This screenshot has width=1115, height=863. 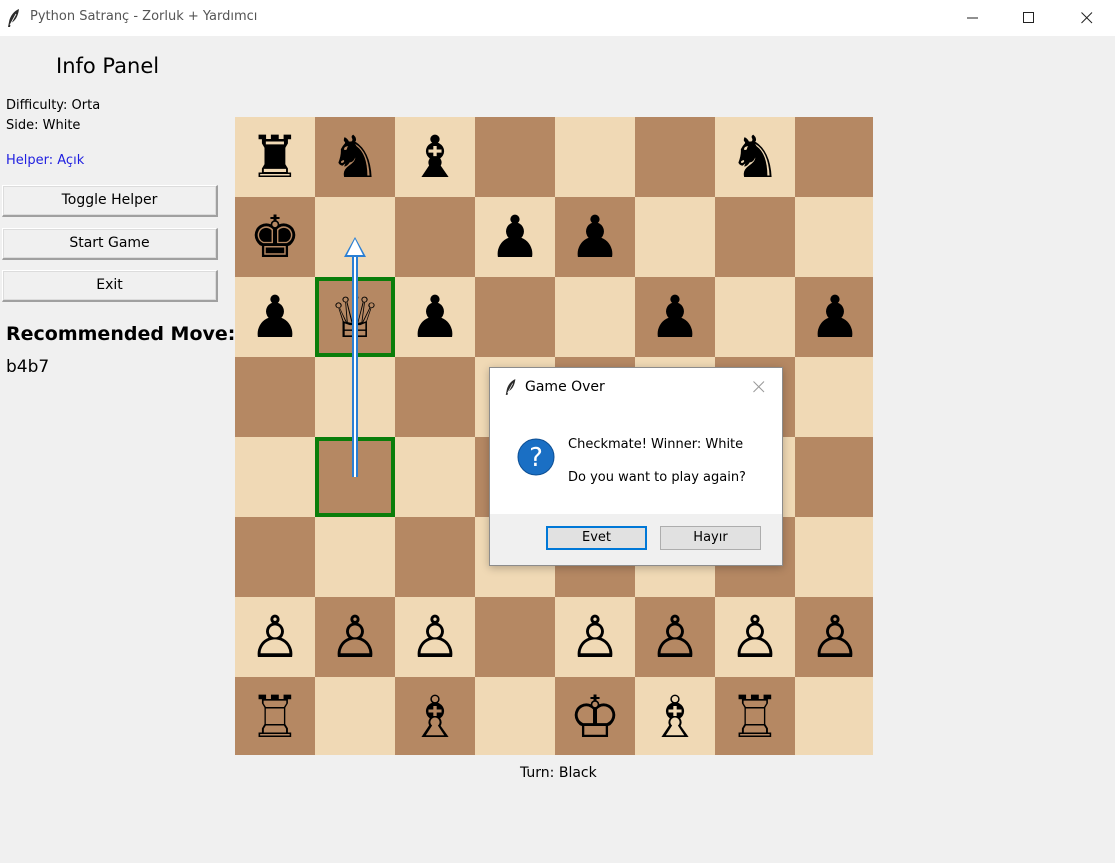 I want to click on maximize-icon, so click(x=1028, y=17).